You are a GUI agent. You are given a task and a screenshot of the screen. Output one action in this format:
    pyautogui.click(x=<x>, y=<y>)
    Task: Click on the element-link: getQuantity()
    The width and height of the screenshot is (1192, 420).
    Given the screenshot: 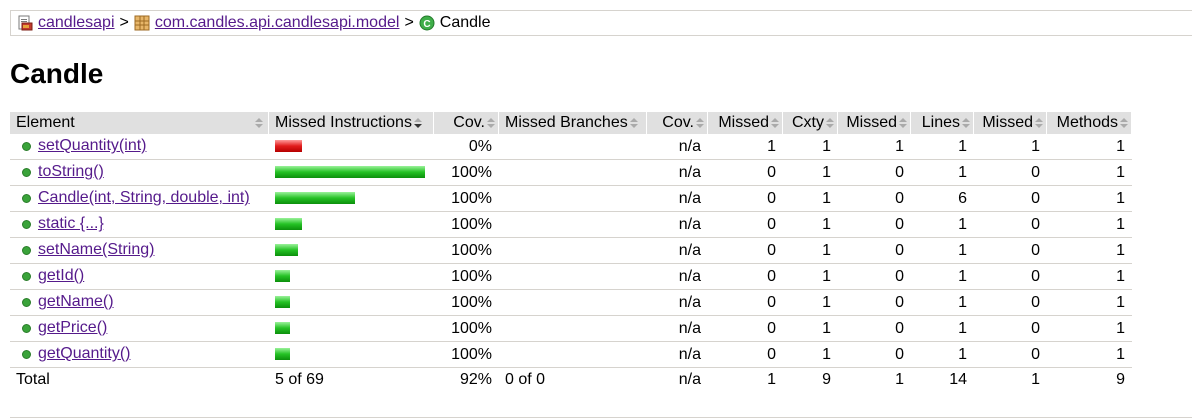 What is the action you would take?
    pyautogui.click(x=84, y=354)
    